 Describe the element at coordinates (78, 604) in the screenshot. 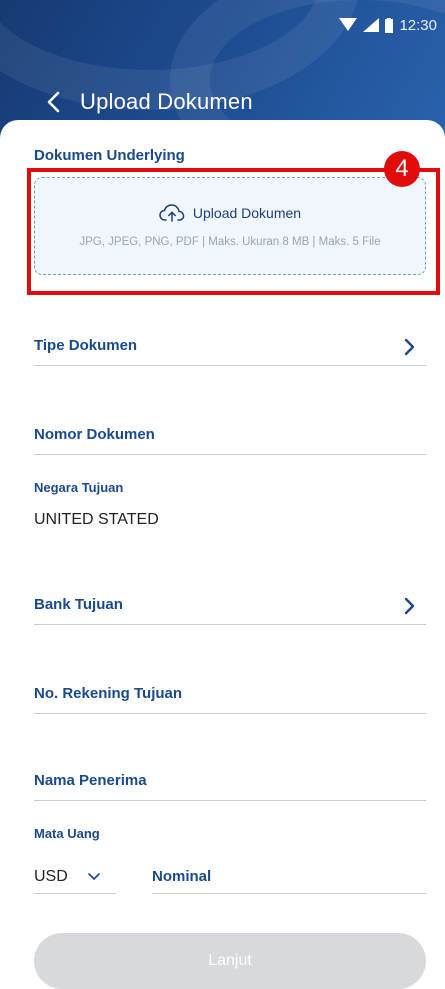

I see `bank-tujuan-label: Bank Tujuan` at that location.